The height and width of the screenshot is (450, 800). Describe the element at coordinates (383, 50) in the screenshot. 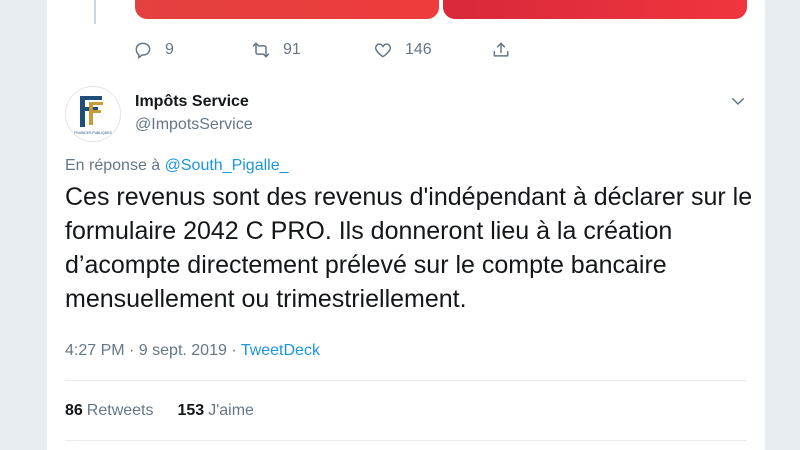

I see `like-icon` at that location.